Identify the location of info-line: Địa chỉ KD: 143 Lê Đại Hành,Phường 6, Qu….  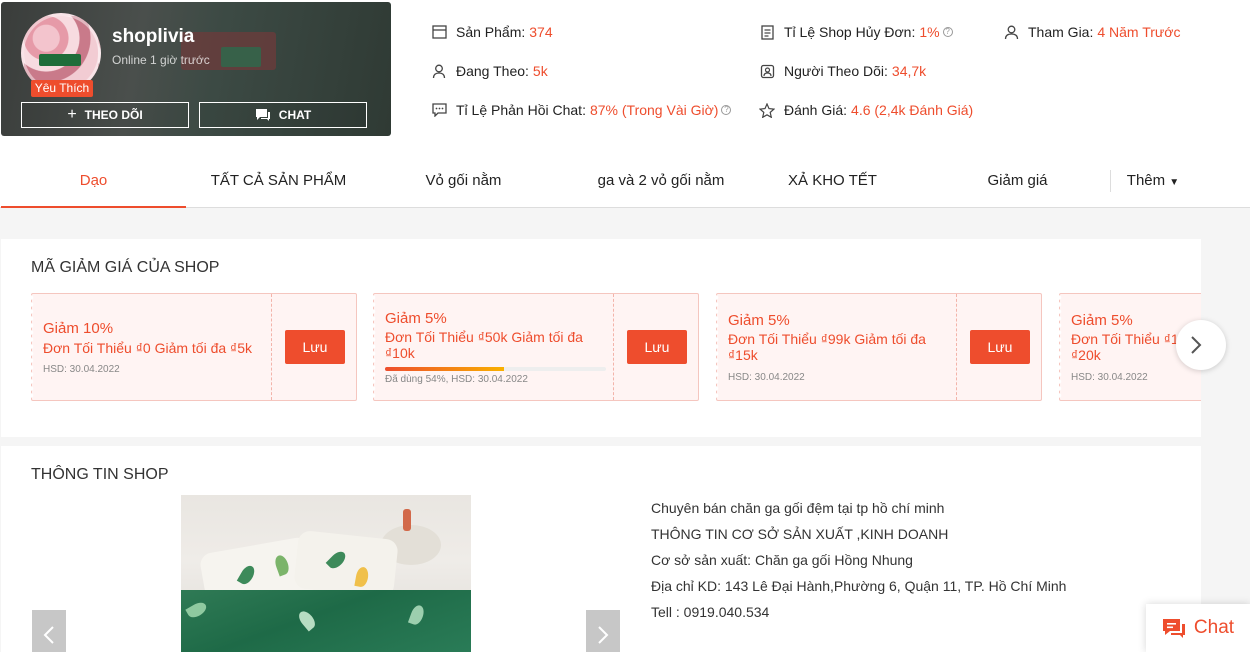
(859, 586).